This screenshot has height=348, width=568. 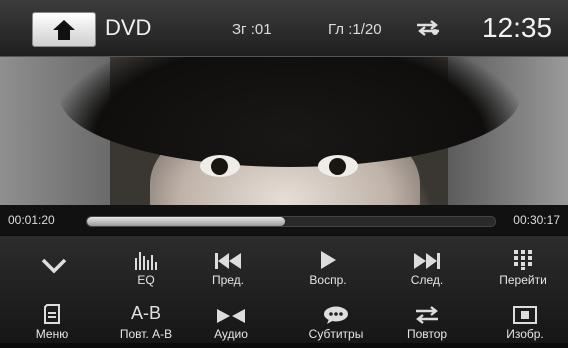 I want to click on play-button: Воспр., so click(x=328, y=268).